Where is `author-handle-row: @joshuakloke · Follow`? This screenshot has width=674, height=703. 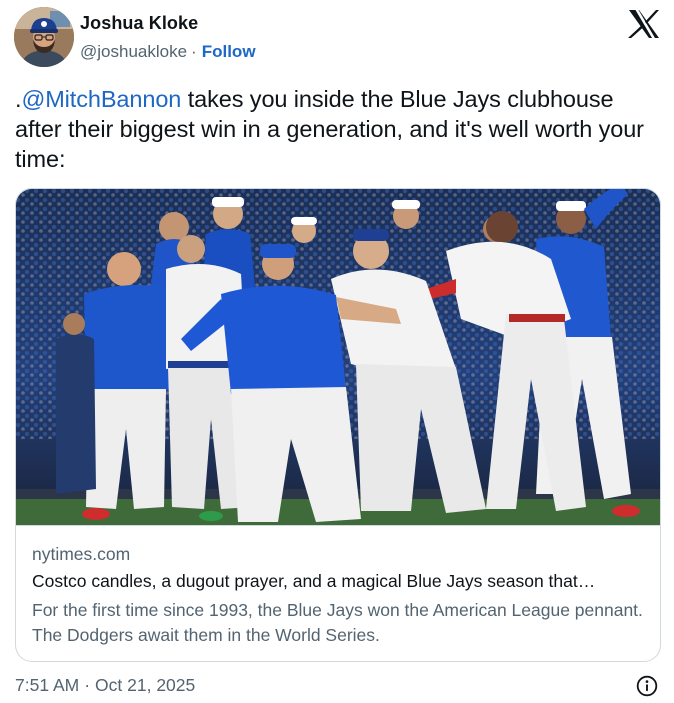
author-handle-row: @joshuakloke · Follow is located at coordinates (168, 52).